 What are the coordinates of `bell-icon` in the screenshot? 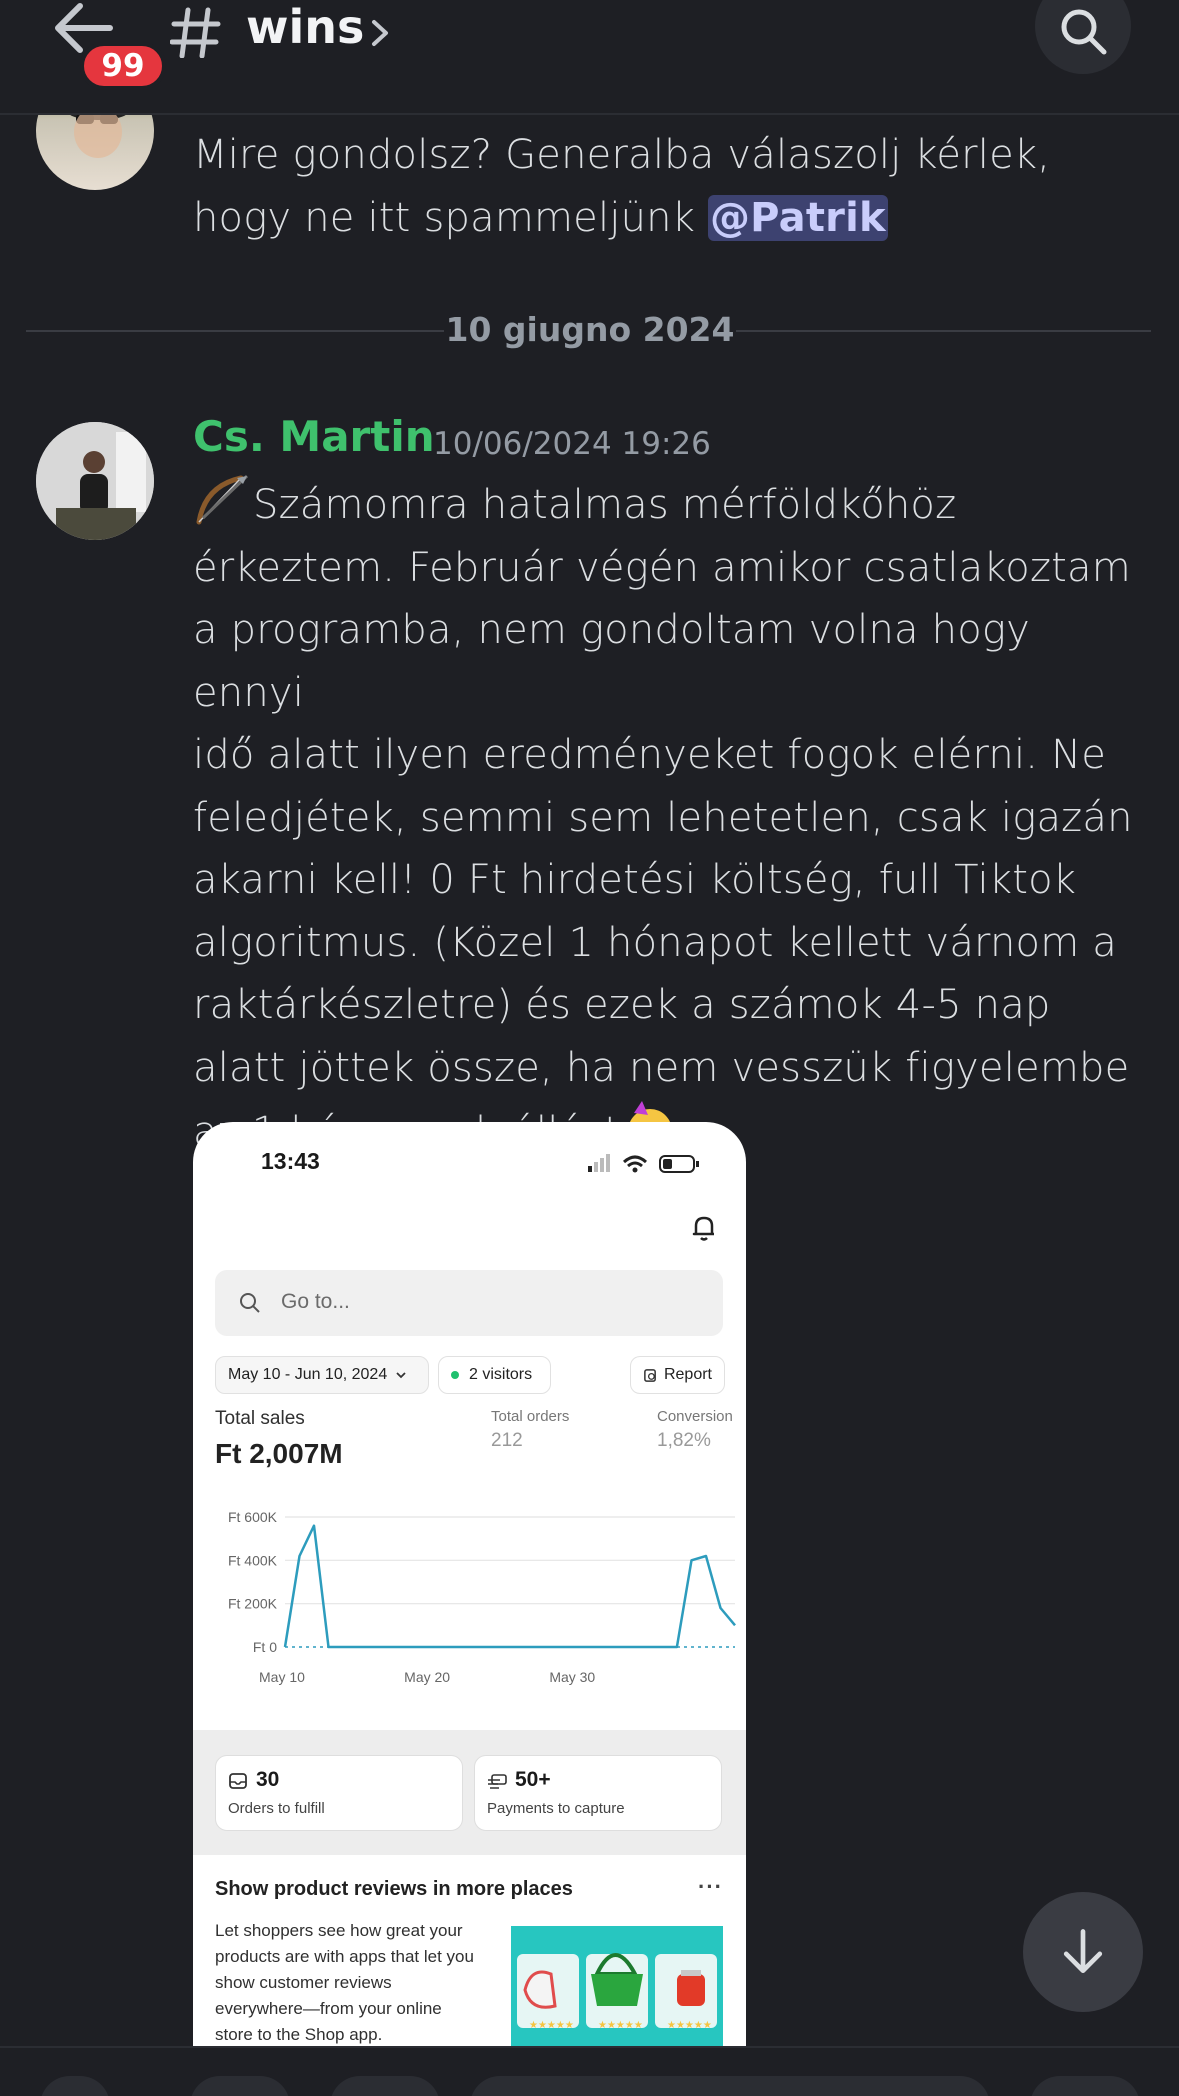 It's located at (704, 1228).